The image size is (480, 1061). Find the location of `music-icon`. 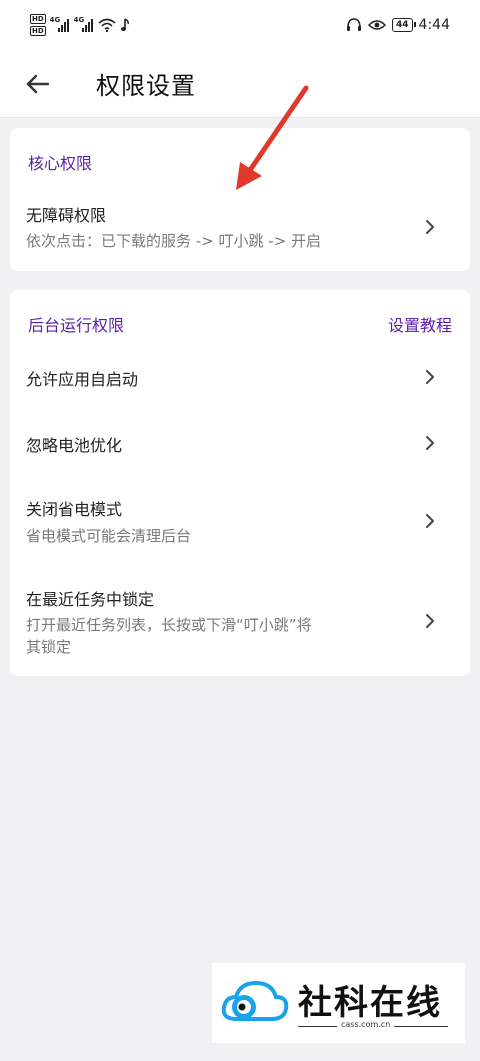

music-icon is located at coordinates (124, 24).